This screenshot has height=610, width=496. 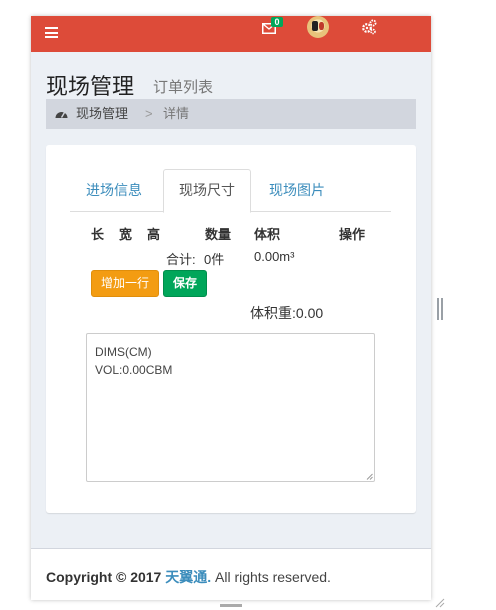 I want to click on bottom-resize-handle, so click(x=231, y=605).